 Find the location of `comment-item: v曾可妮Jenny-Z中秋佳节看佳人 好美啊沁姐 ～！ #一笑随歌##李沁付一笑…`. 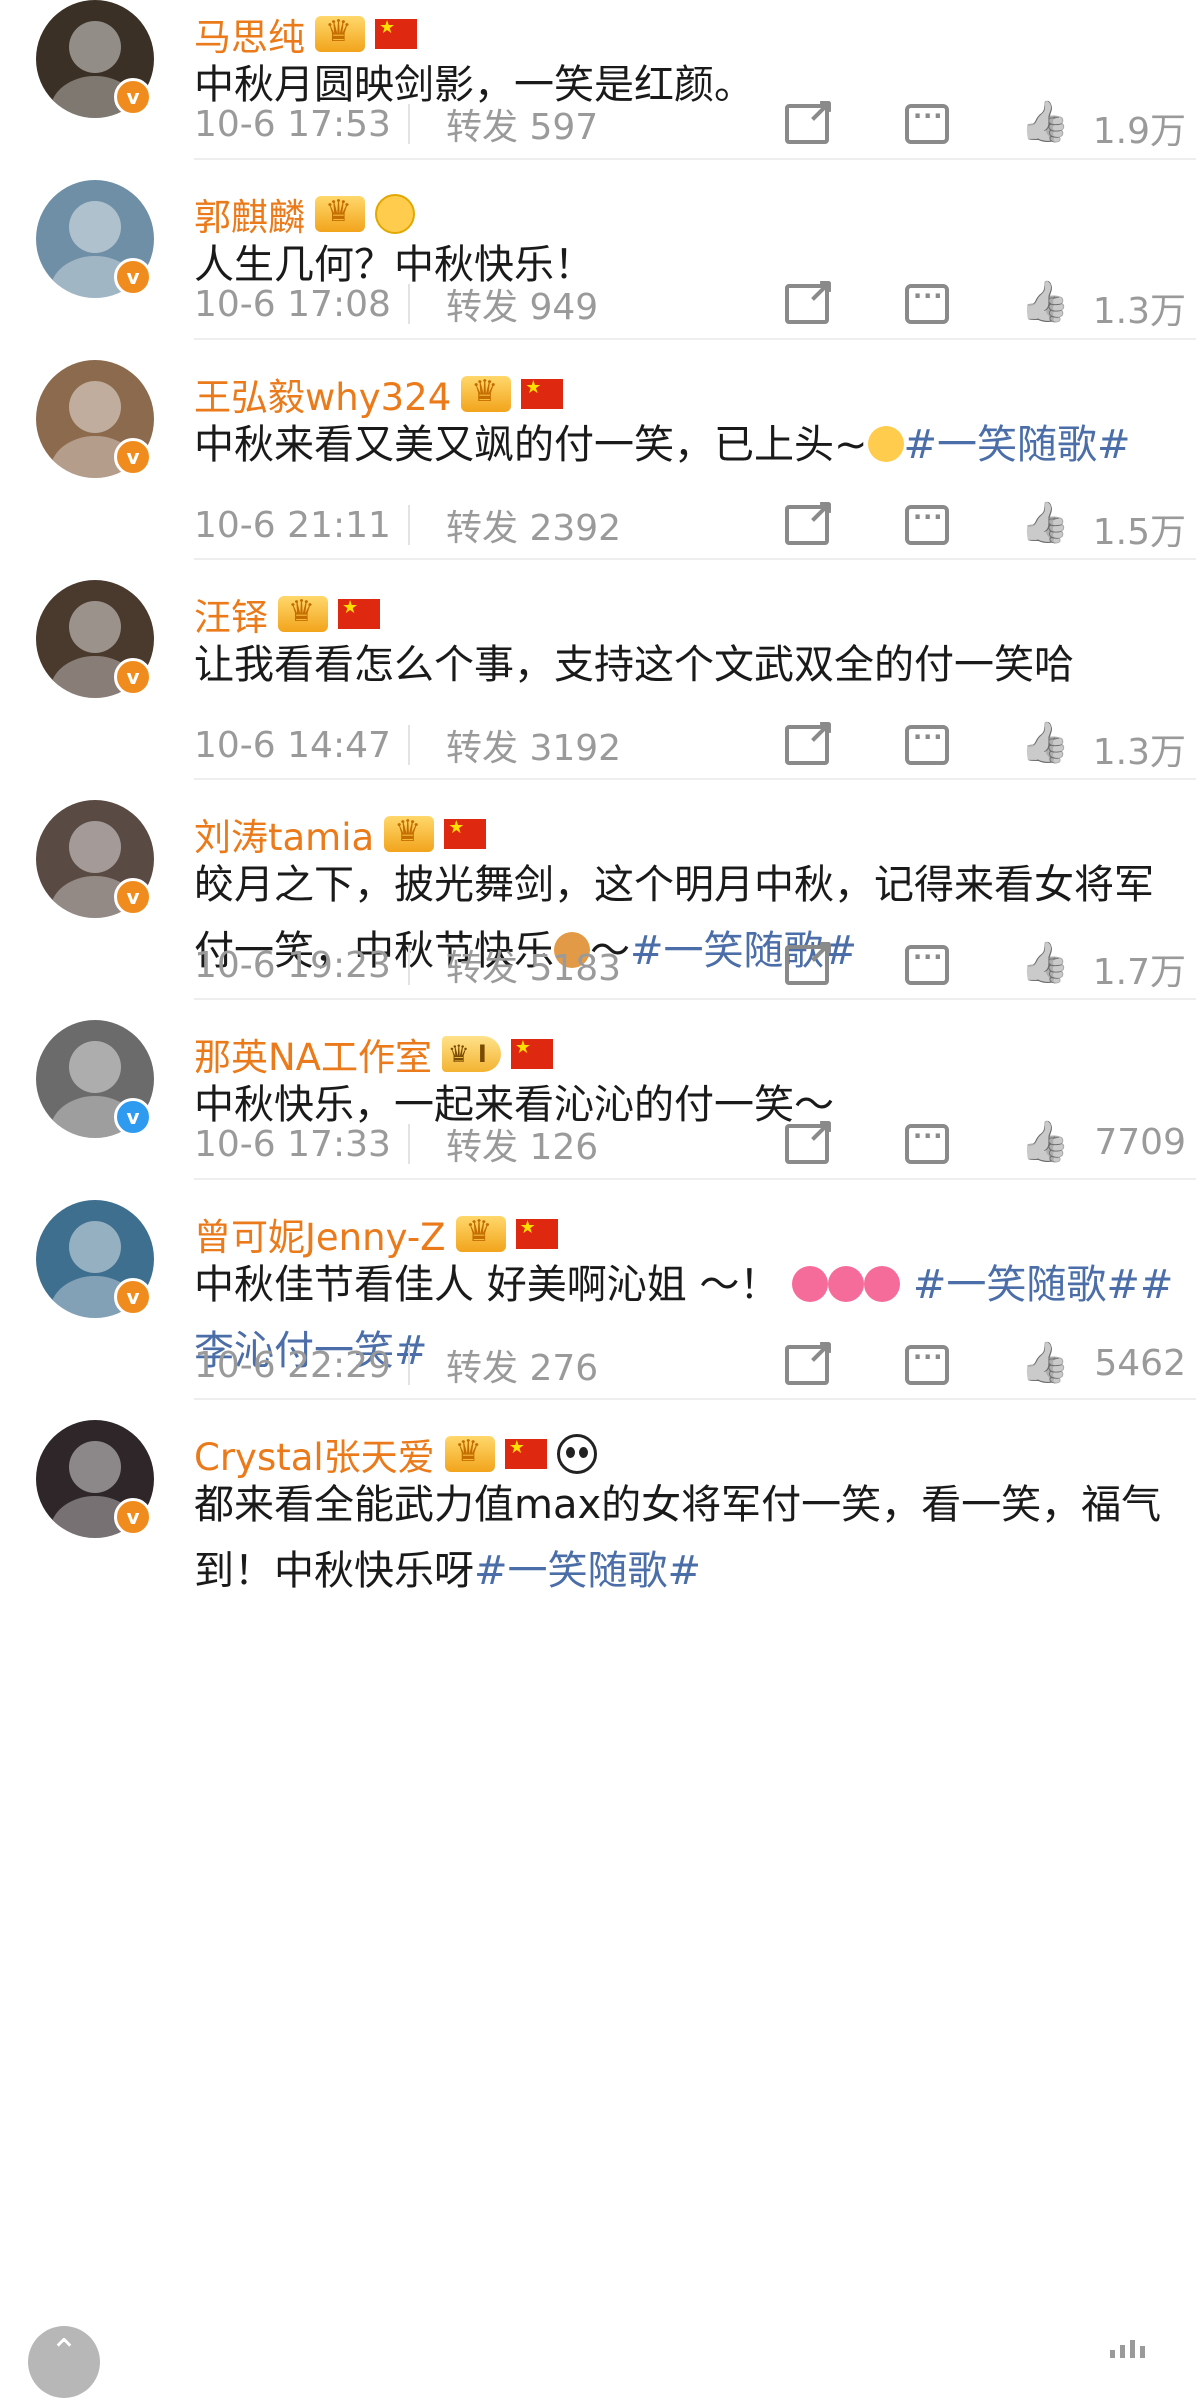

comment-item: v曾可妮Jenny-Z中秋佳节看佳人 好美啊沁姐 ～！ #一笑随歌##李沁付一笑… is located at coordinates (598, 1300).